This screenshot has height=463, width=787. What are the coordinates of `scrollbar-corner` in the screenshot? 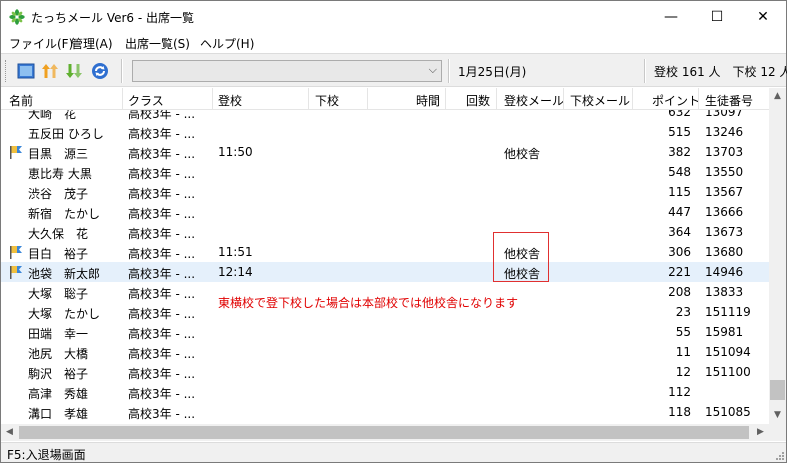 It's located at (777, 432).